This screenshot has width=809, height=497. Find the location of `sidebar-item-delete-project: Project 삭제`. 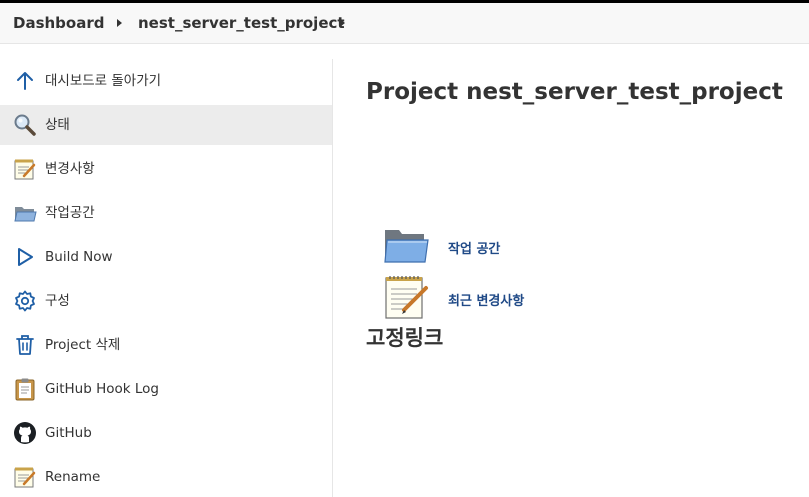

sidebar-item-delete-project: Project 삭제 is located at coordinates (166, 345).